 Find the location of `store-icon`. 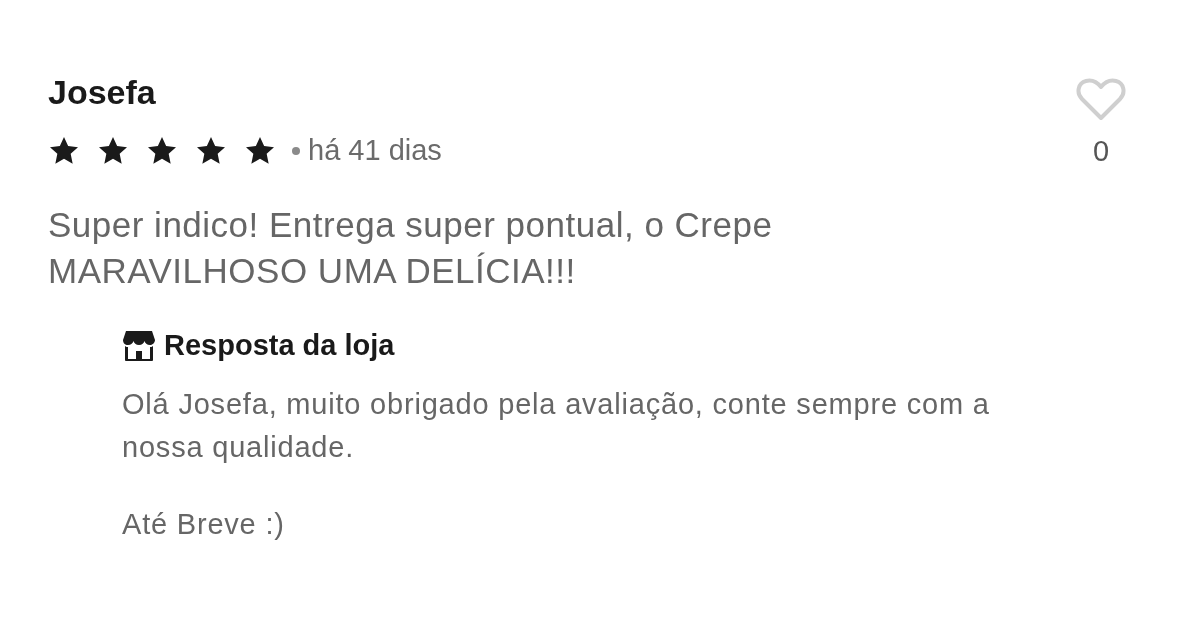

store-icon is located at coordinates (139, 345).